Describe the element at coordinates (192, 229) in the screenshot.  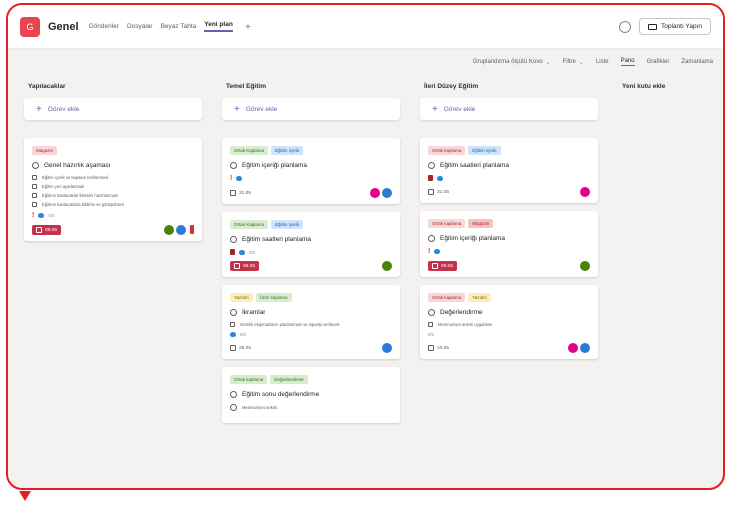
I see `flag-icon` at that location.